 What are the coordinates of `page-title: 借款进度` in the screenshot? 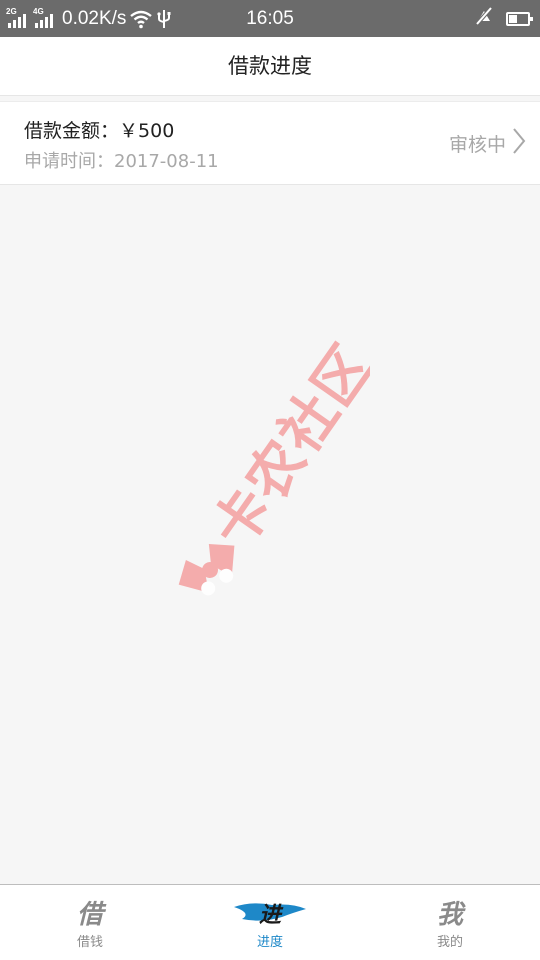 It's located at (270, 66).